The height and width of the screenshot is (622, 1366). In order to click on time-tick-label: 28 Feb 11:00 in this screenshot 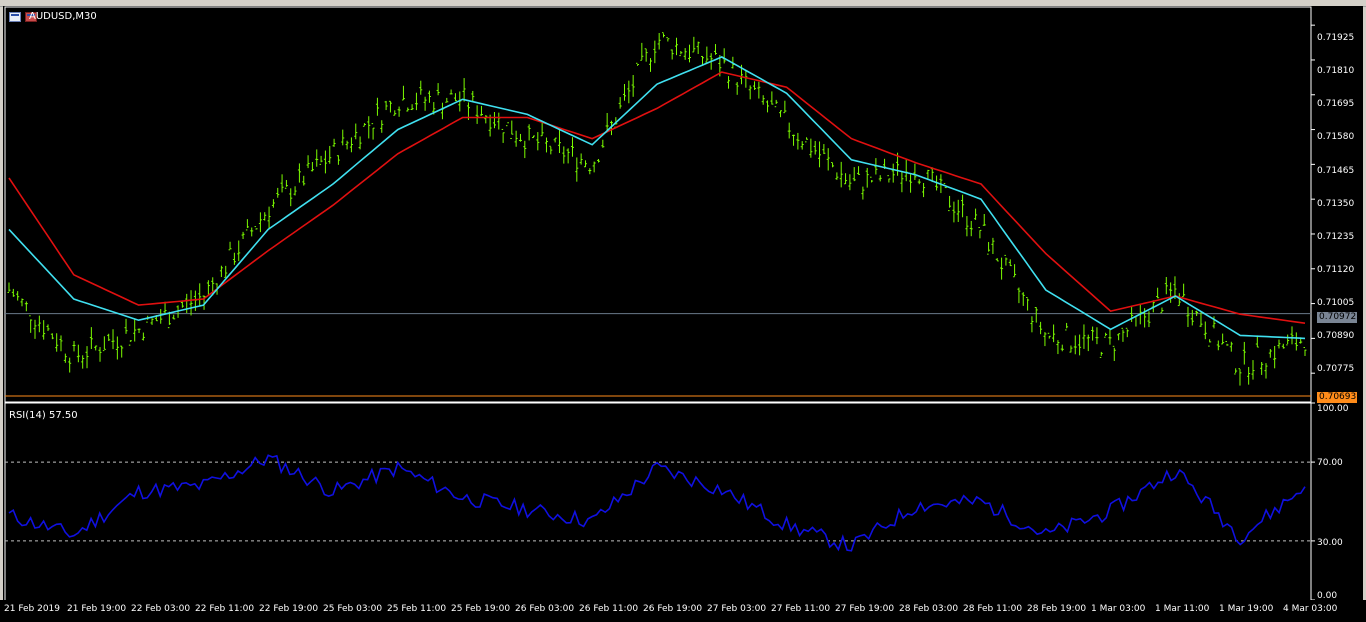, I will do `click(993, 609)`.